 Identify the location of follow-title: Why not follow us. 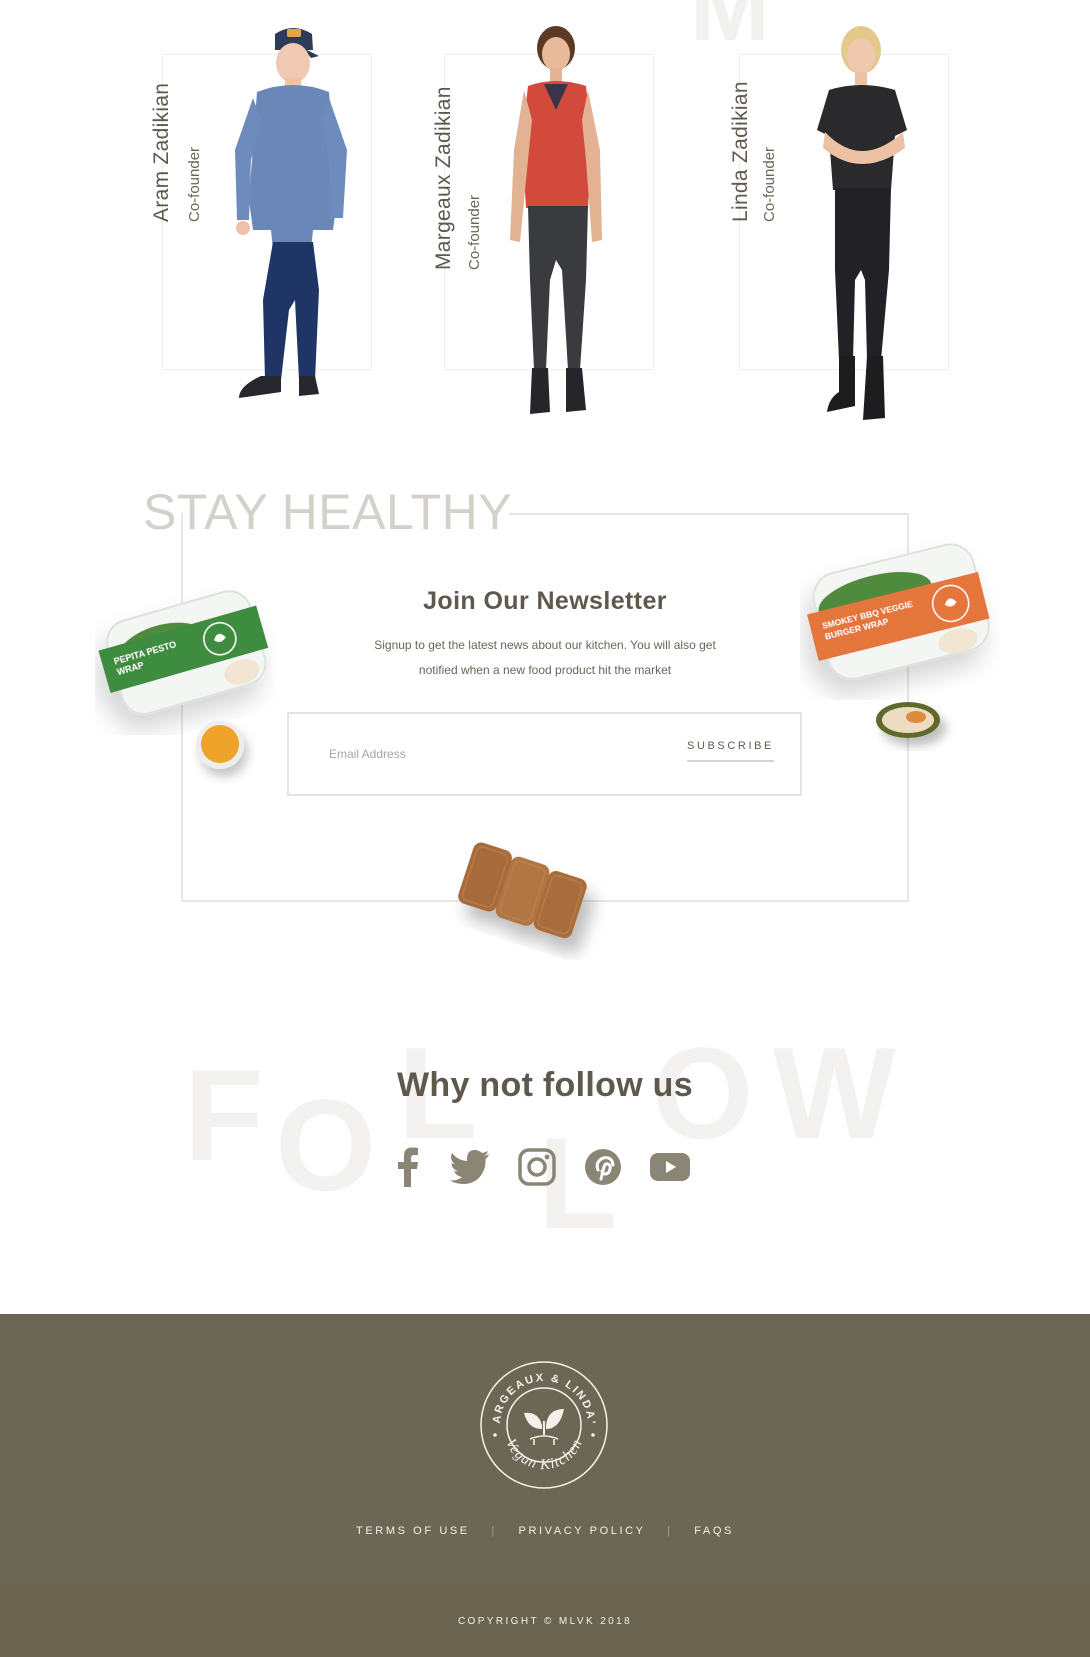
(545, 1085).